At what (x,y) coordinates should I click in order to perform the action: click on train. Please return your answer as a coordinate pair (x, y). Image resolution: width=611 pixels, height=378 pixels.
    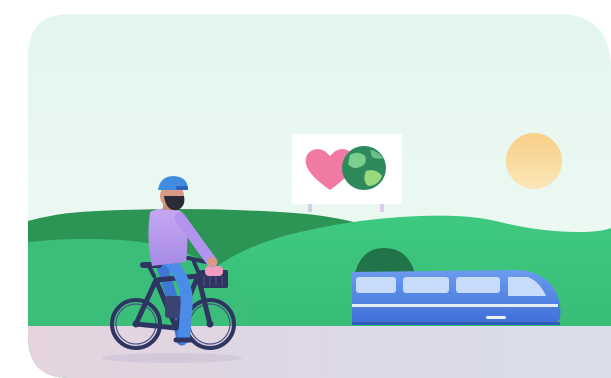
    Looking at the image, I should click on (456, 297).